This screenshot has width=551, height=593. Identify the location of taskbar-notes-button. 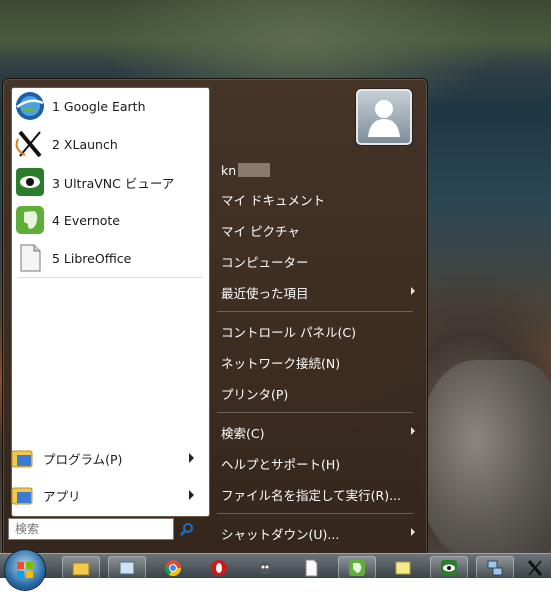
(403, 567).